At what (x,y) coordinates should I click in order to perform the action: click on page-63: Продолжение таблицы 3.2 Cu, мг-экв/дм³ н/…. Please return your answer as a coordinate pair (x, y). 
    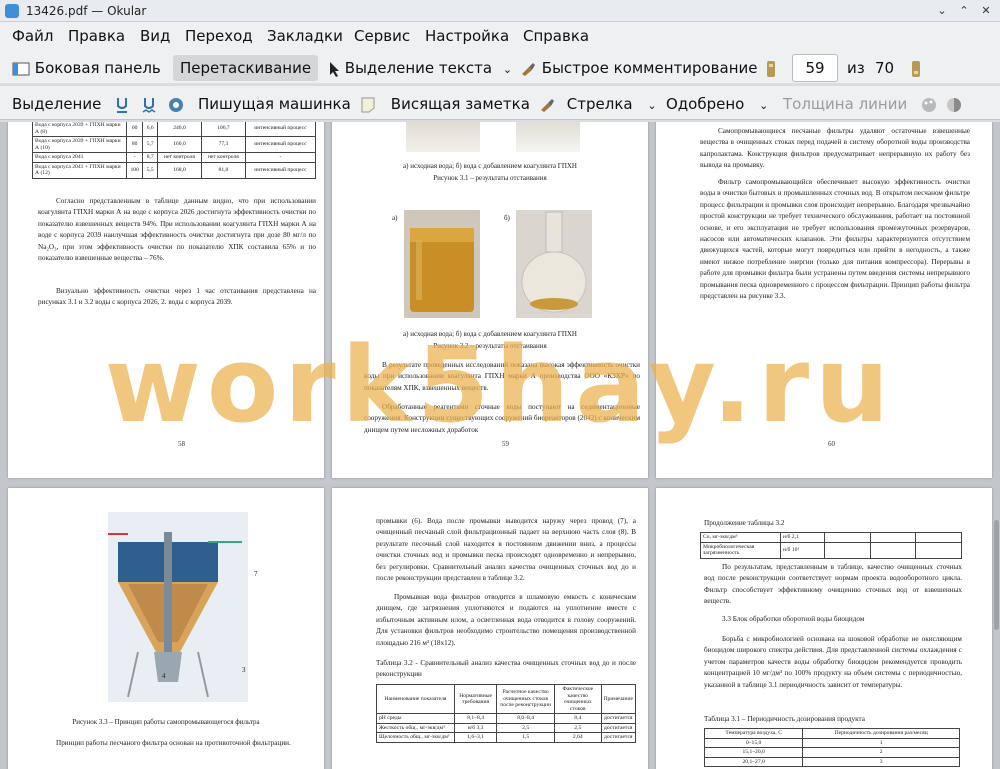
    Looking at the image, I should click on (824, 628).